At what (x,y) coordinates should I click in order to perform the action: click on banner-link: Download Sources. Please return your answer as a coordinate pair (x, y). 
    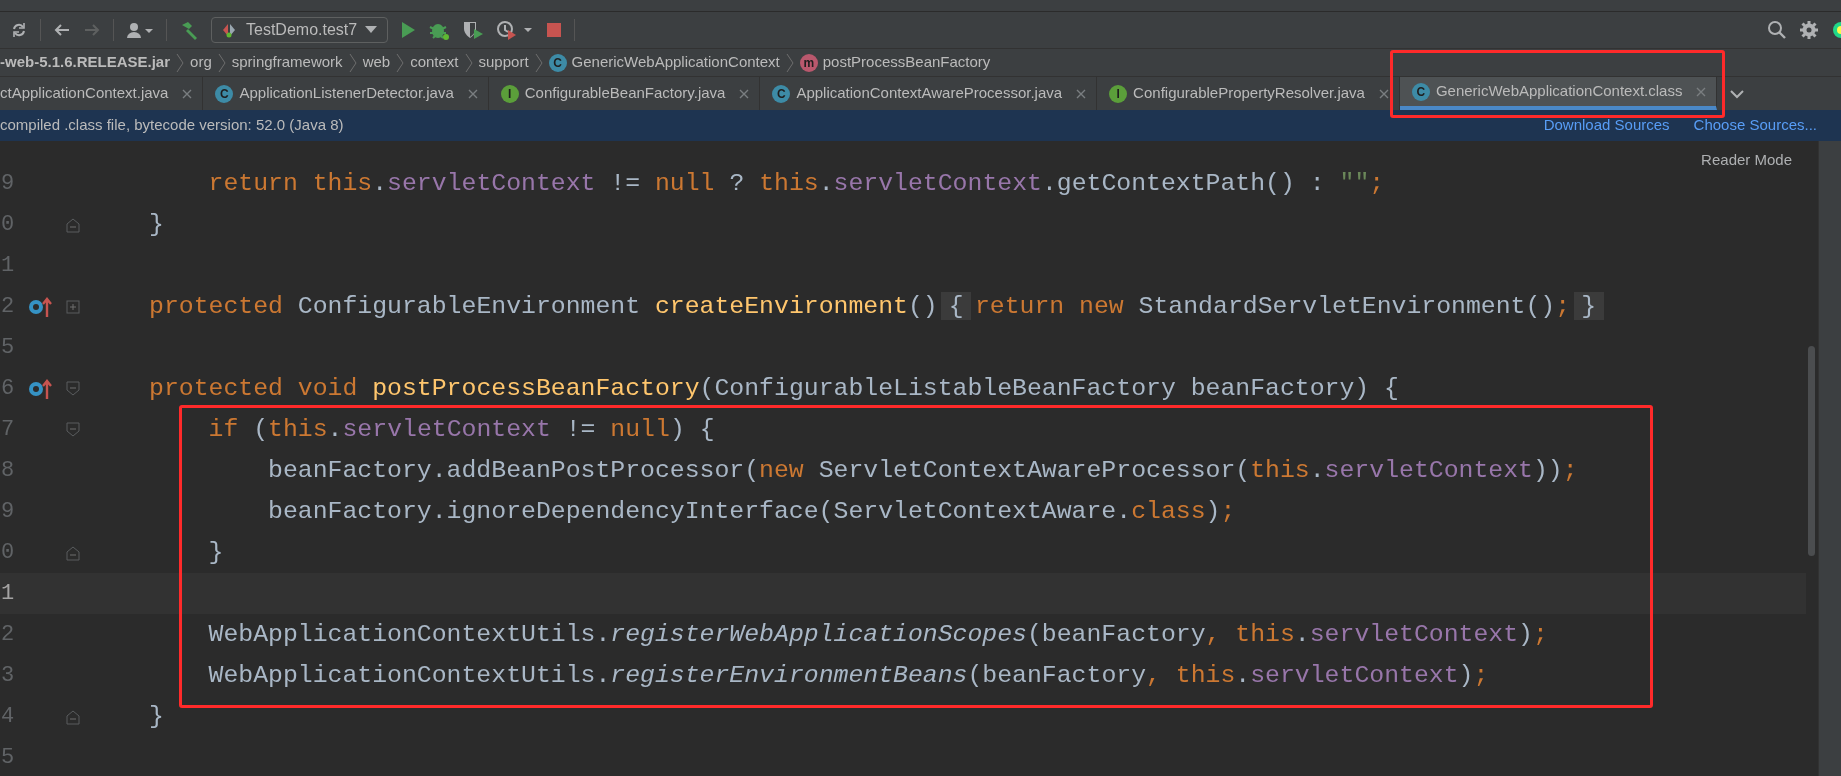
    Looking at the image, I should click on (1606, 125).